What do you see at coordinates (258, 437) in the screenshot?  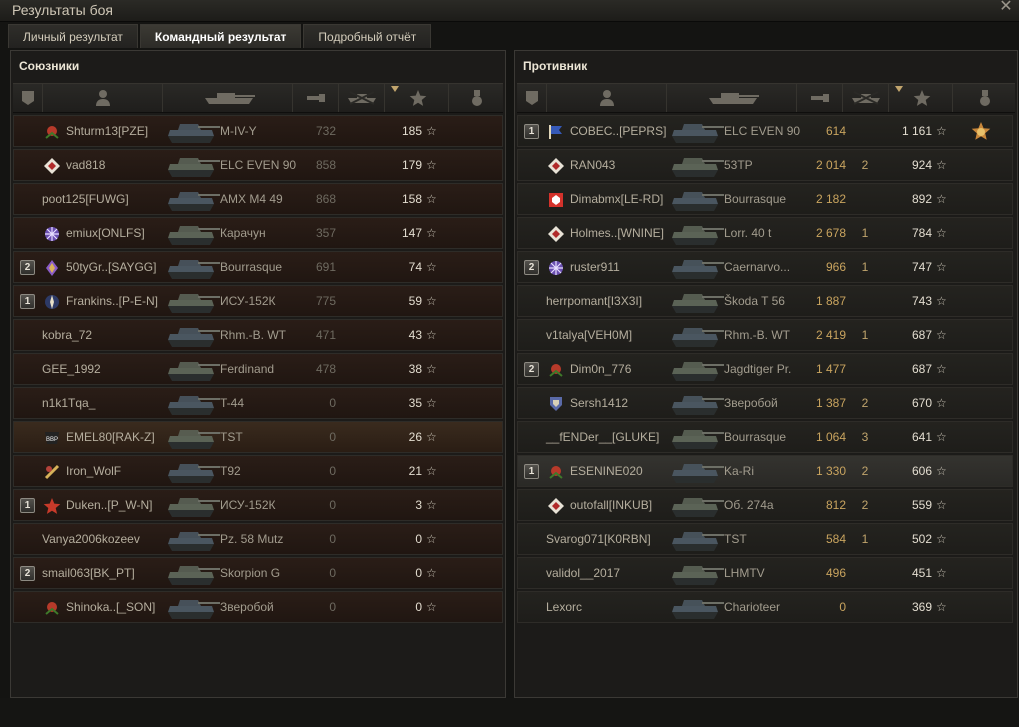 I see `player-row: BBP EMEL80[RAK-Z] TST 0 26 ☆` at bounding box center [258, 437].